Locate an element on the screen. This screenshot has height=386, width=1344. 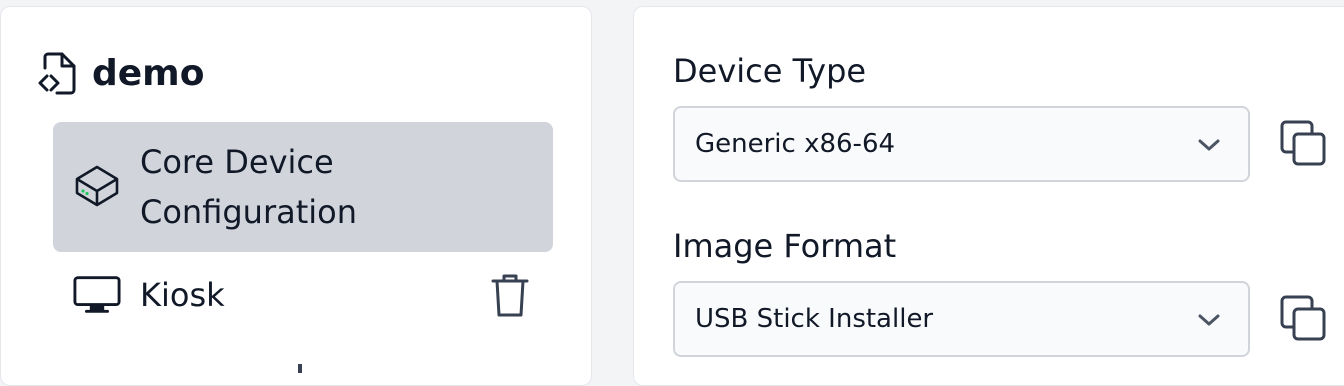
project-header: demo is located at coordinates (120, 73).